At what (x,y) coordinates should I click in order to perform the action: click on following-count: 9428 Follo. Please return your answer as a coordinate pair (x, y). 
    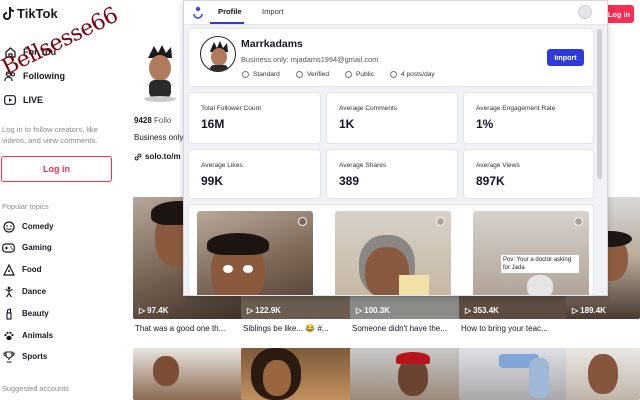
    Looking at the image, I should click on (153, 120).